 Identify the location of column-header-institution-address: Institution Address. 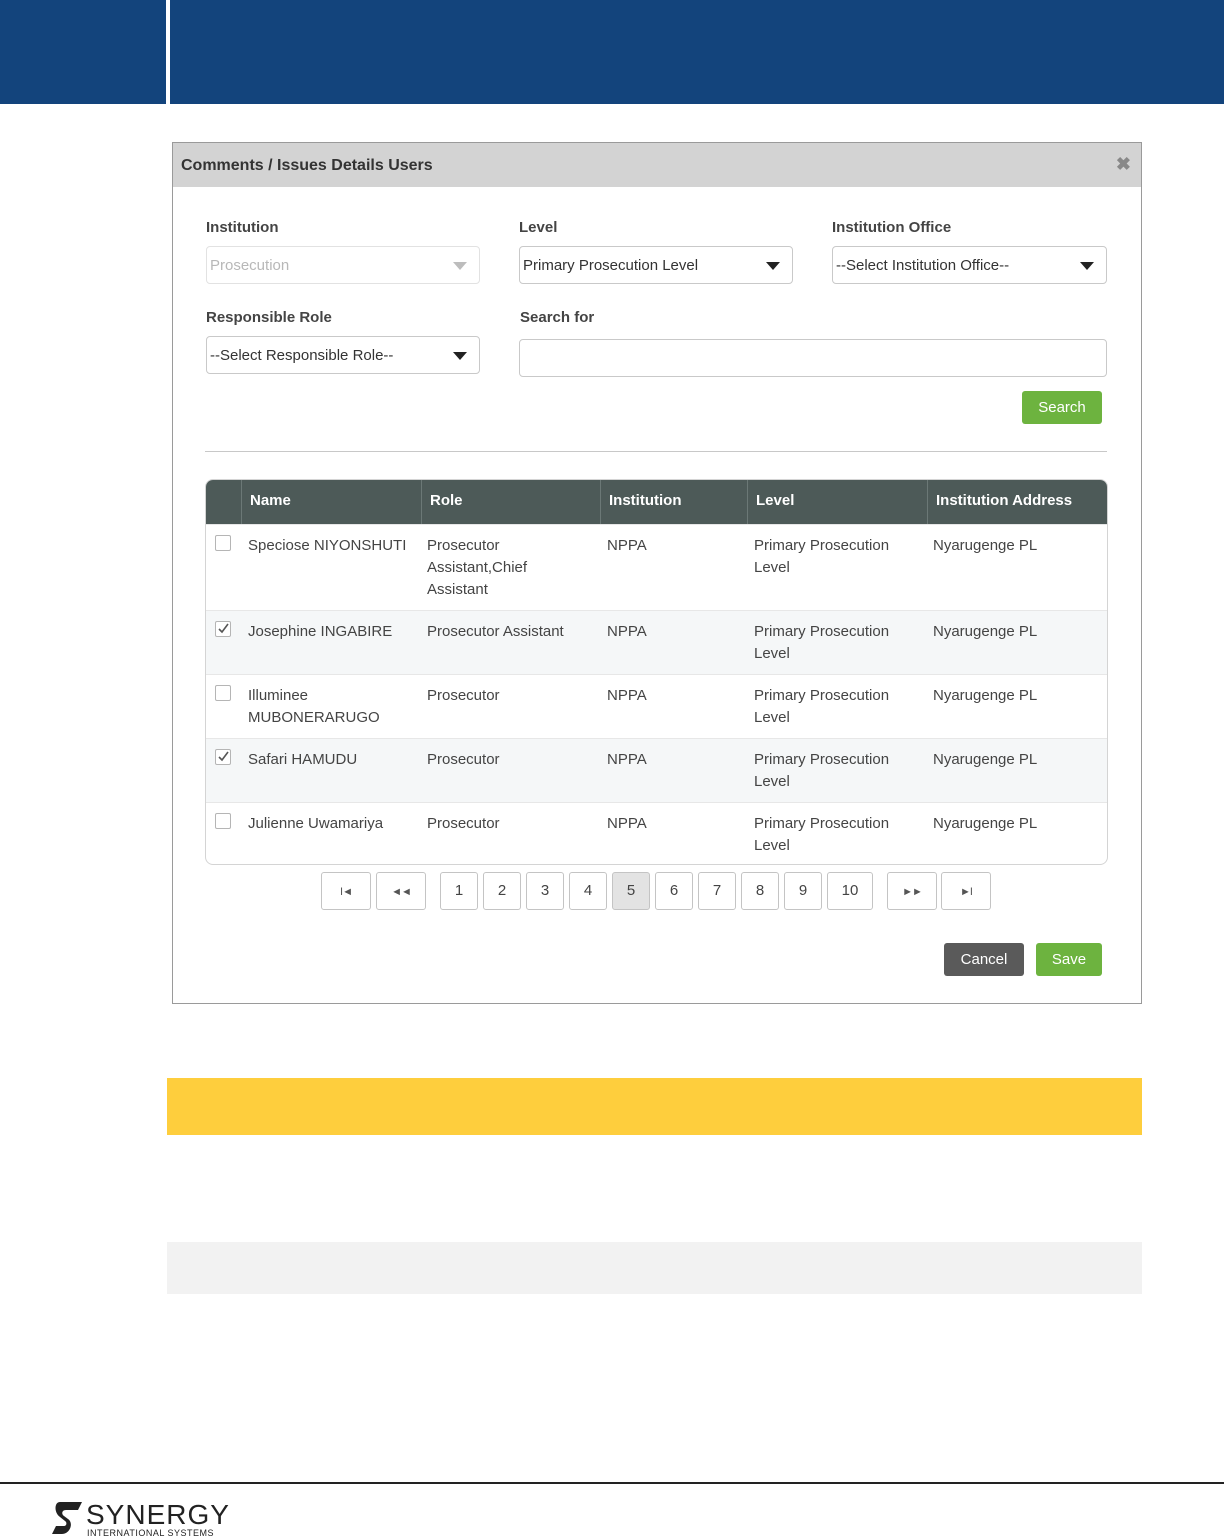
(1017, 502).